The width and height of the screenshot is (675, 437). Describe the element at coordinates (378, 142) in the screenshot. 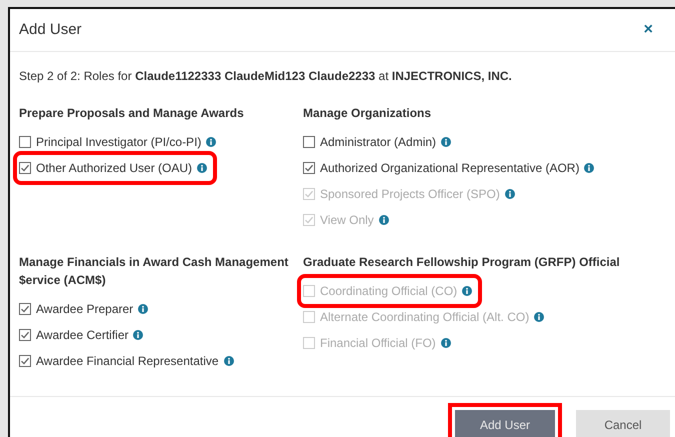

I see `role-label: Administrator (Admin)` at that location.